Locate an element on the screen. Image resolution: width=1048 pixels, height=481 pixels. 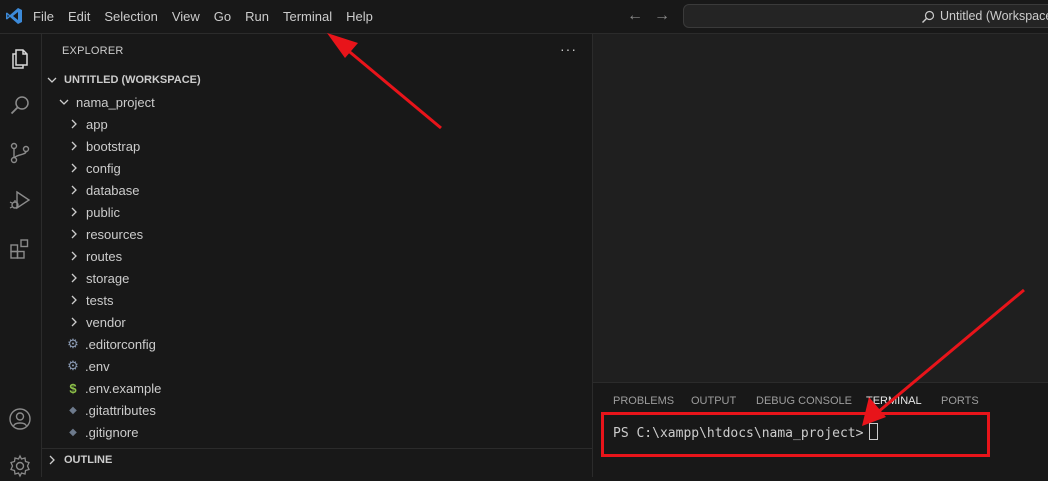
file-label: .gitignore is located at coordinates (112, 432).